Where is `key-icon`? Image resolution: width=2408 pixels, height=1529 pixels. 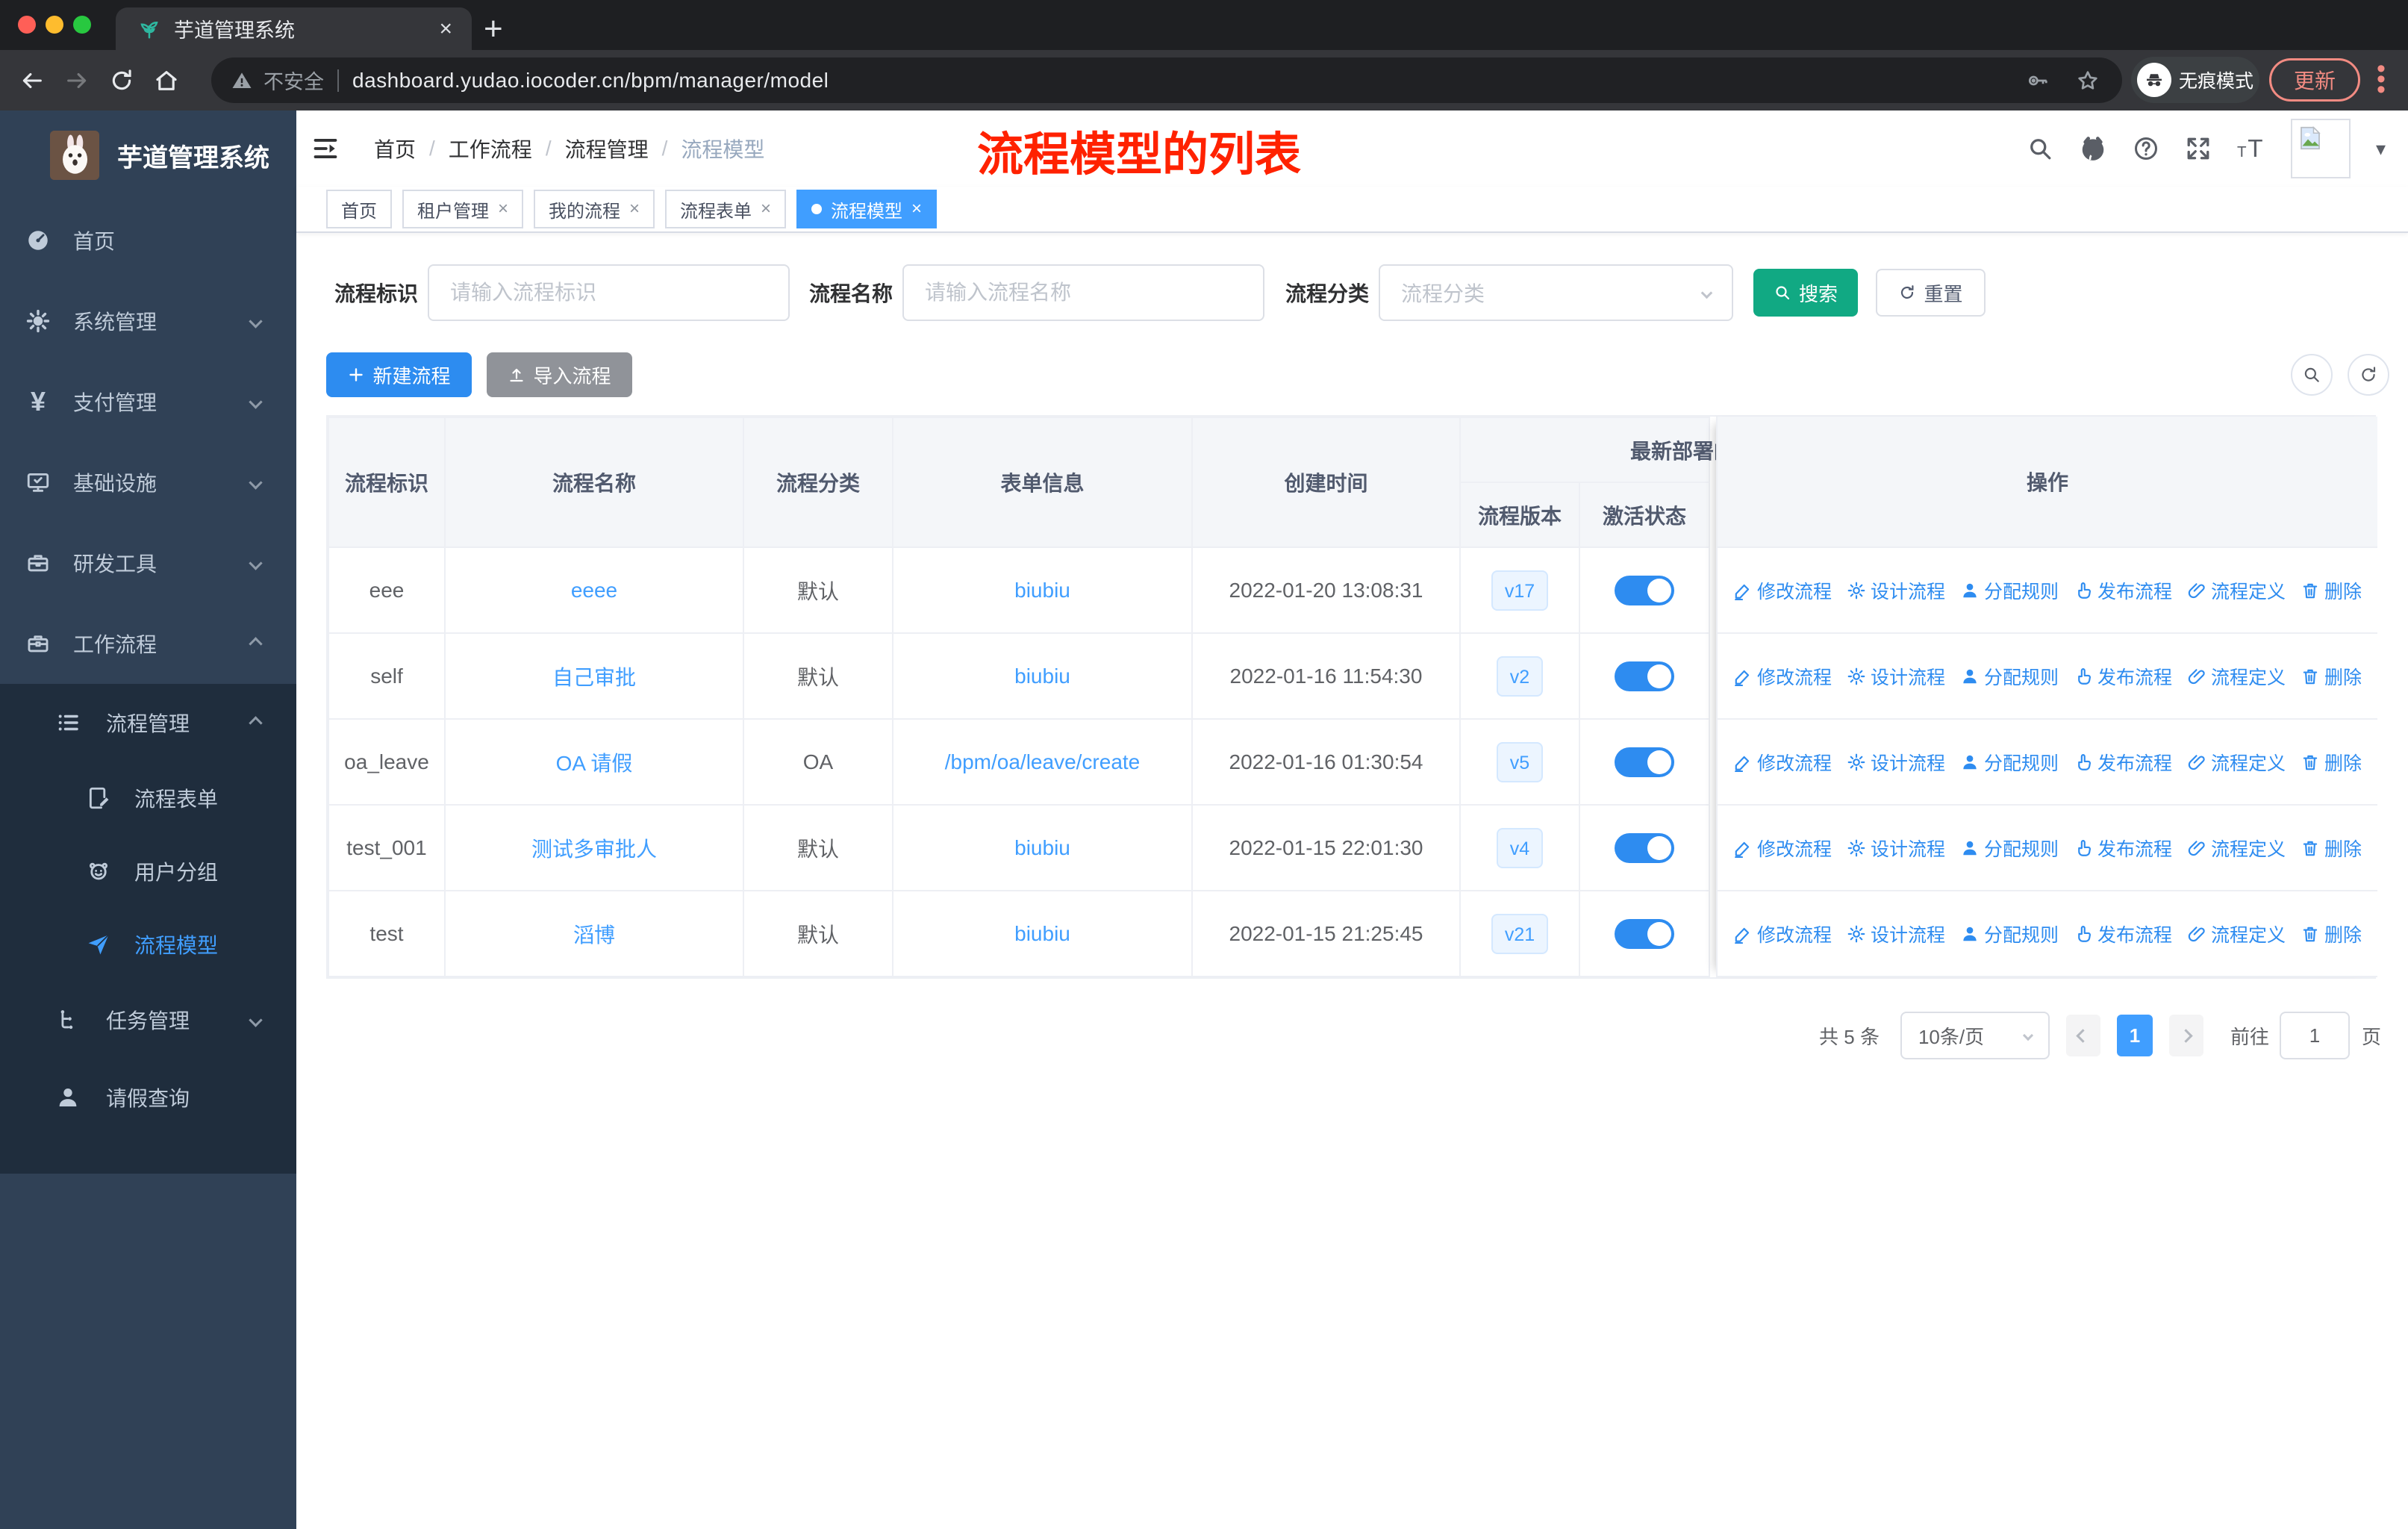
key-icon is located at coordinates (2037, 81).